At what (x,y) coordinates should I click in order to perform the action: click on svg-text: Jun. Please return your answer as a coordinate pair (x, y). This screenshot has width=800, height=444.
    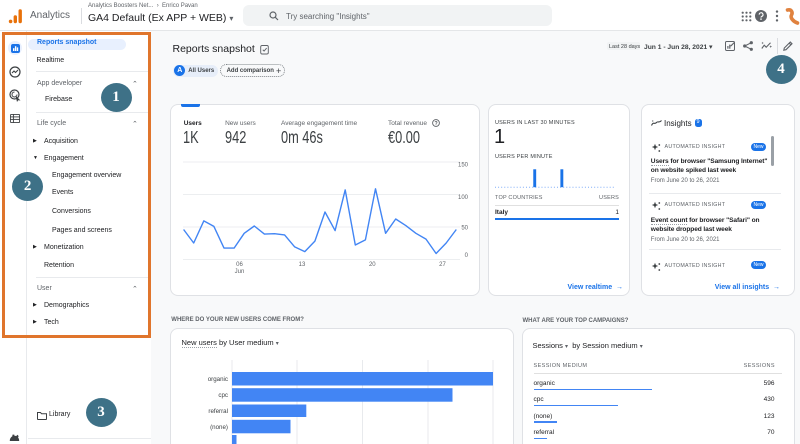
    Looking at the image, I should click on (240, 272).